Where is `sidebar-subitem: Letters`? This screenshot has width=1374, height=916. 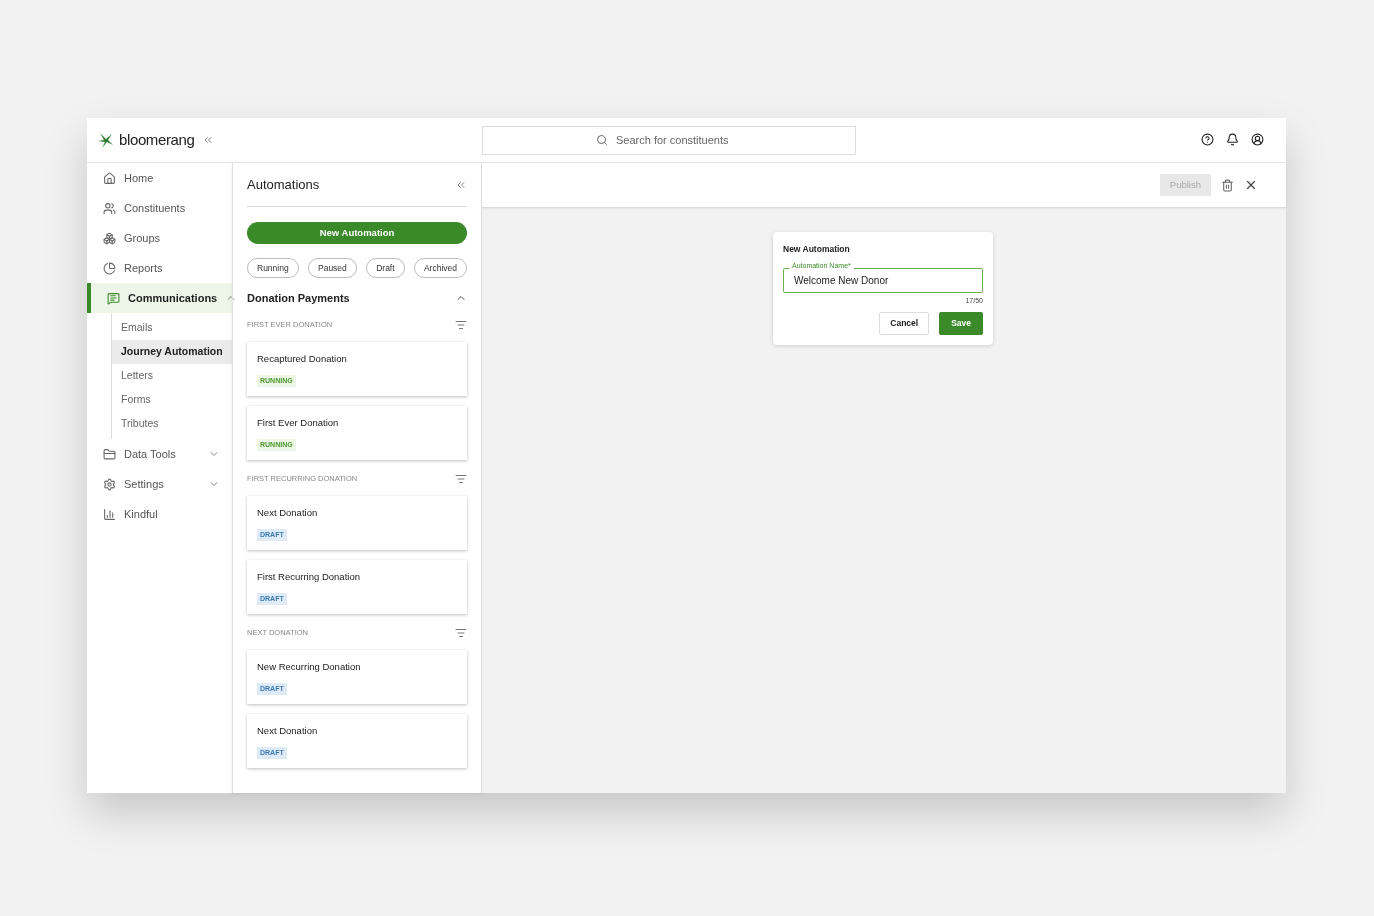
sidebar-subitem: Letters is located at coordinates (172, 376).